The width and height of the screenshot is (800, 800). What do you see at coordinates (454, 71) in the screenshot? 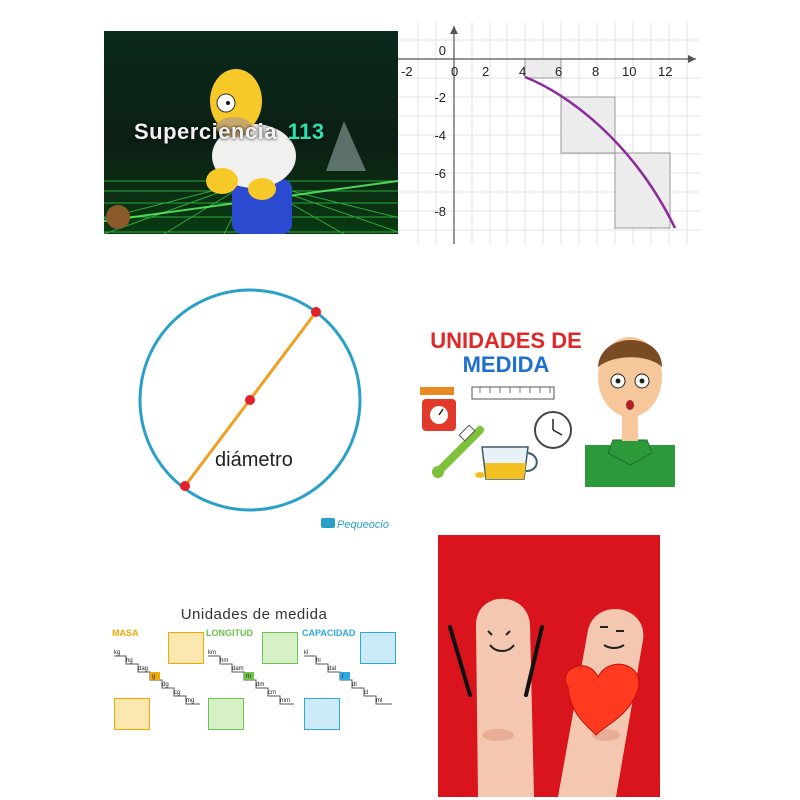
I see `x-tick: 0` at bounding box center [454, 71].